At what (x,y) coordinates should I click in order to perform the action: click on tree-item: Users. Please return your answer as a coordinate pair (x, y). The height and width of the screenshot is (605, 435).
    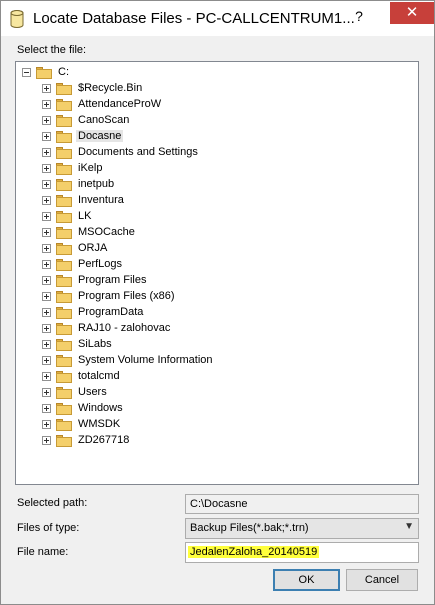
    Looking at the image, I should click on (222, 393).